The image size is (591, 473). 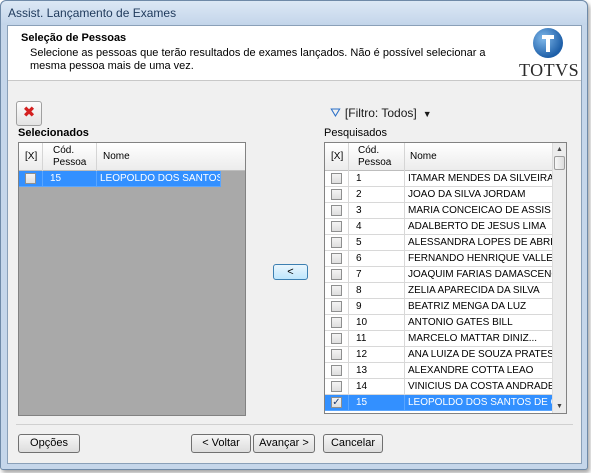 What do you see at coordinates (439, 179) in the screenshot?
I see `table-row: 1 ITAMAR MENDES DA SILVEIRA` at bounding box center [439, 179].